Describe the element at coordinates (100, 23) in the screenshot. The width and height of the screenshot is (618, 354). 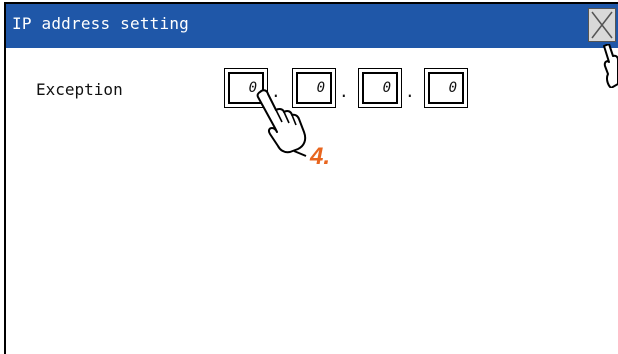
I see `window-title: IP address setting` at that location.